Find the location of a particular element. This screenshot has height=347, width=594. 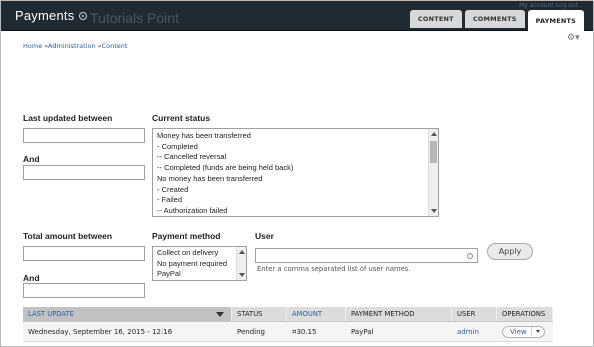

status-option: - Failed is located at coordinates (295, 200).